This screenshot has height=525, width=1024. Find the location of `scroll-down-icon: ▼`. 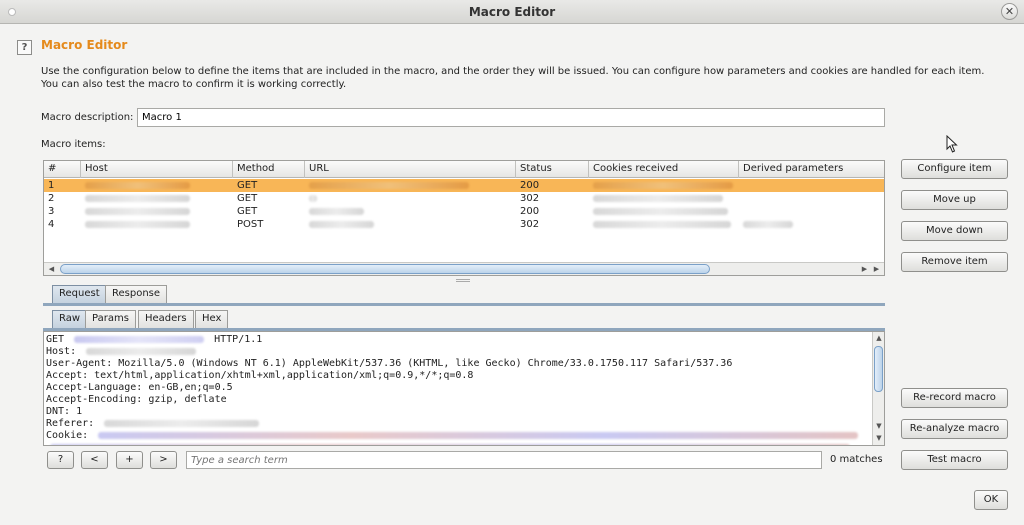

scroll-down-icon: ▼ is located at coordinates (879, 426).